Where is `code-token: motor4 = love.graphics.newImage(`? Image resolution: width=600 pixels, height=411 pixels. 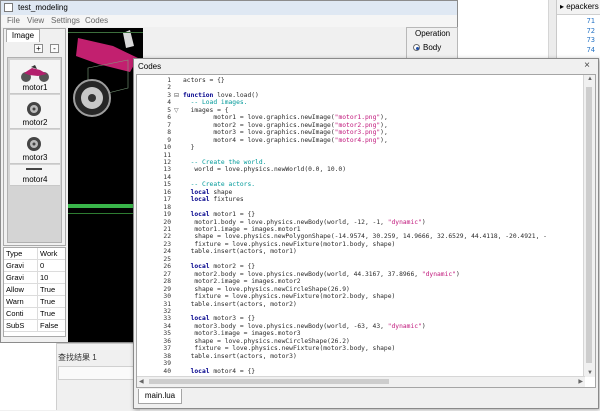
code-token: motor4 = love.graphics.newImage( is located at coordinates (259, 140).